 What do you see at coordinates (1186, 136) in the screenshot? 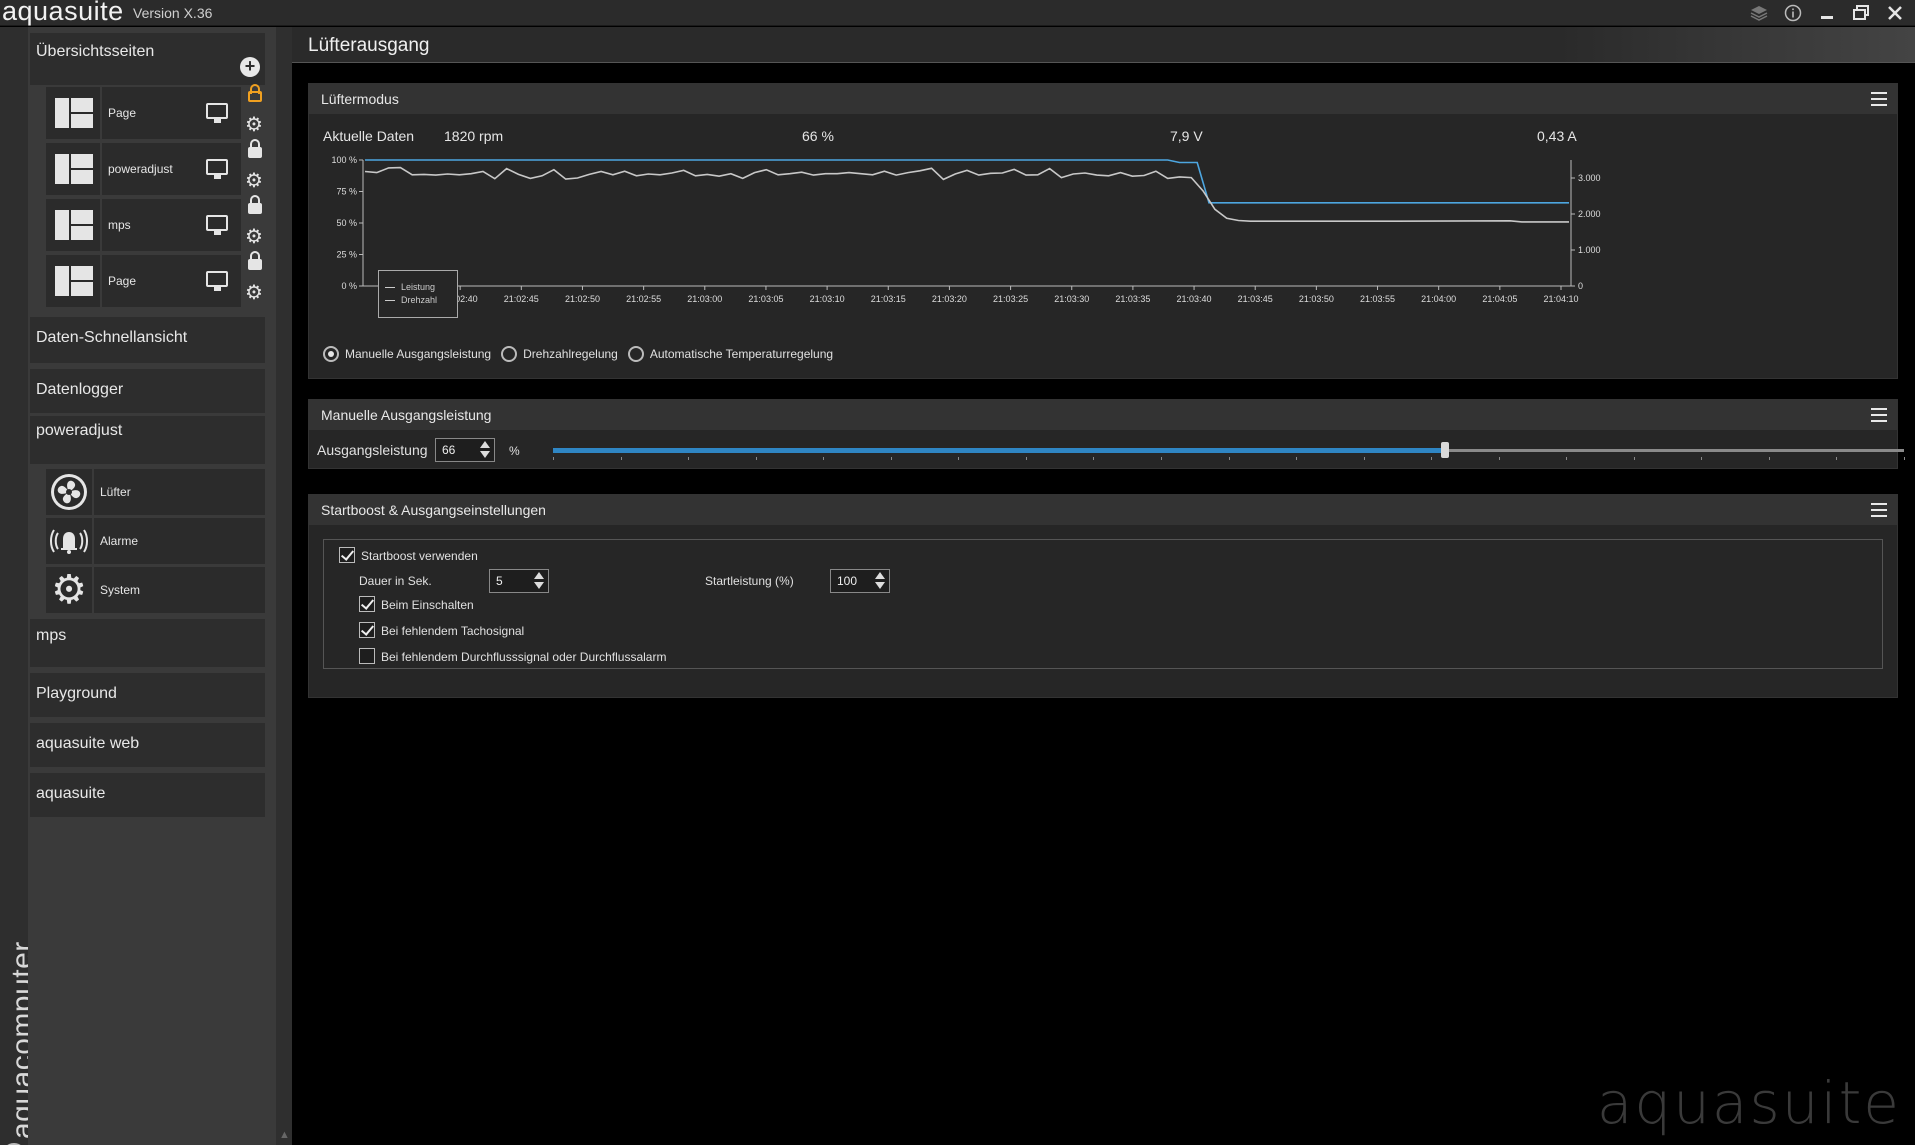
I see `current-voltage: 7,9 V` at bounding box center [1186, 136].